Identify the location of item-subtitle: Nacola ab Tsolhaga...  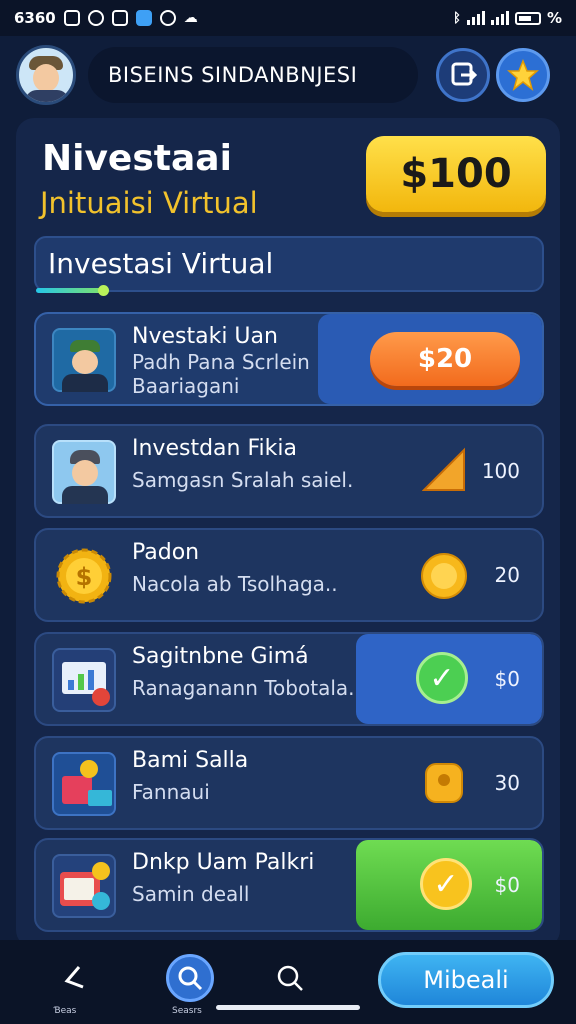
(235, 584).